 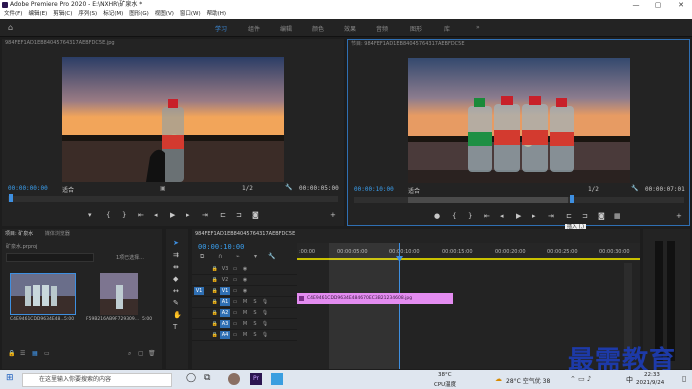 What do you see at coordinates (234, 379) in the screenshot?
I see `avatar-app-icon` at bounding box center [234, 379].